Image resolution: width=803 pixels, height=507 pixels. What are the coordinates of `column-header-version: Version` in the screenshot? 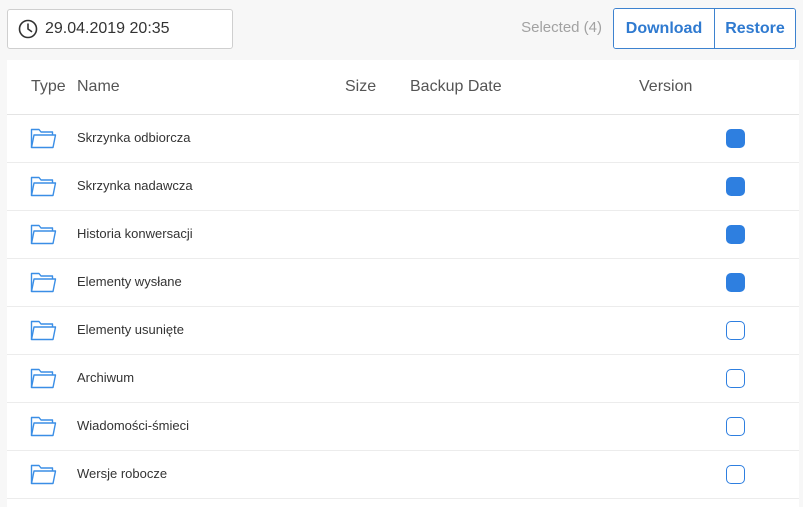 It's located at (665, 87).